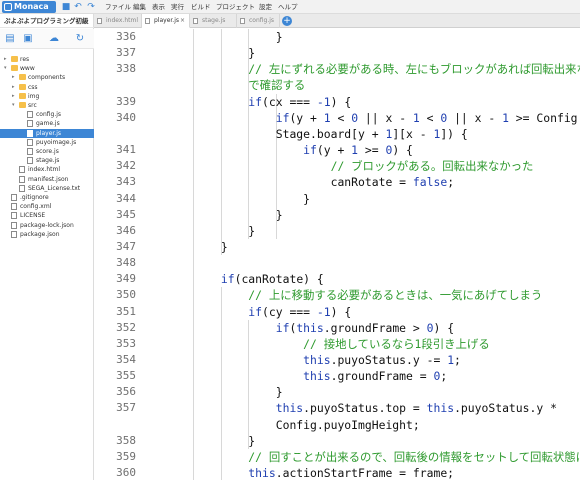 The height and width of the screenshot is (480, 580). I want to click on menu-item: ヘルプ, so click(288, 7).